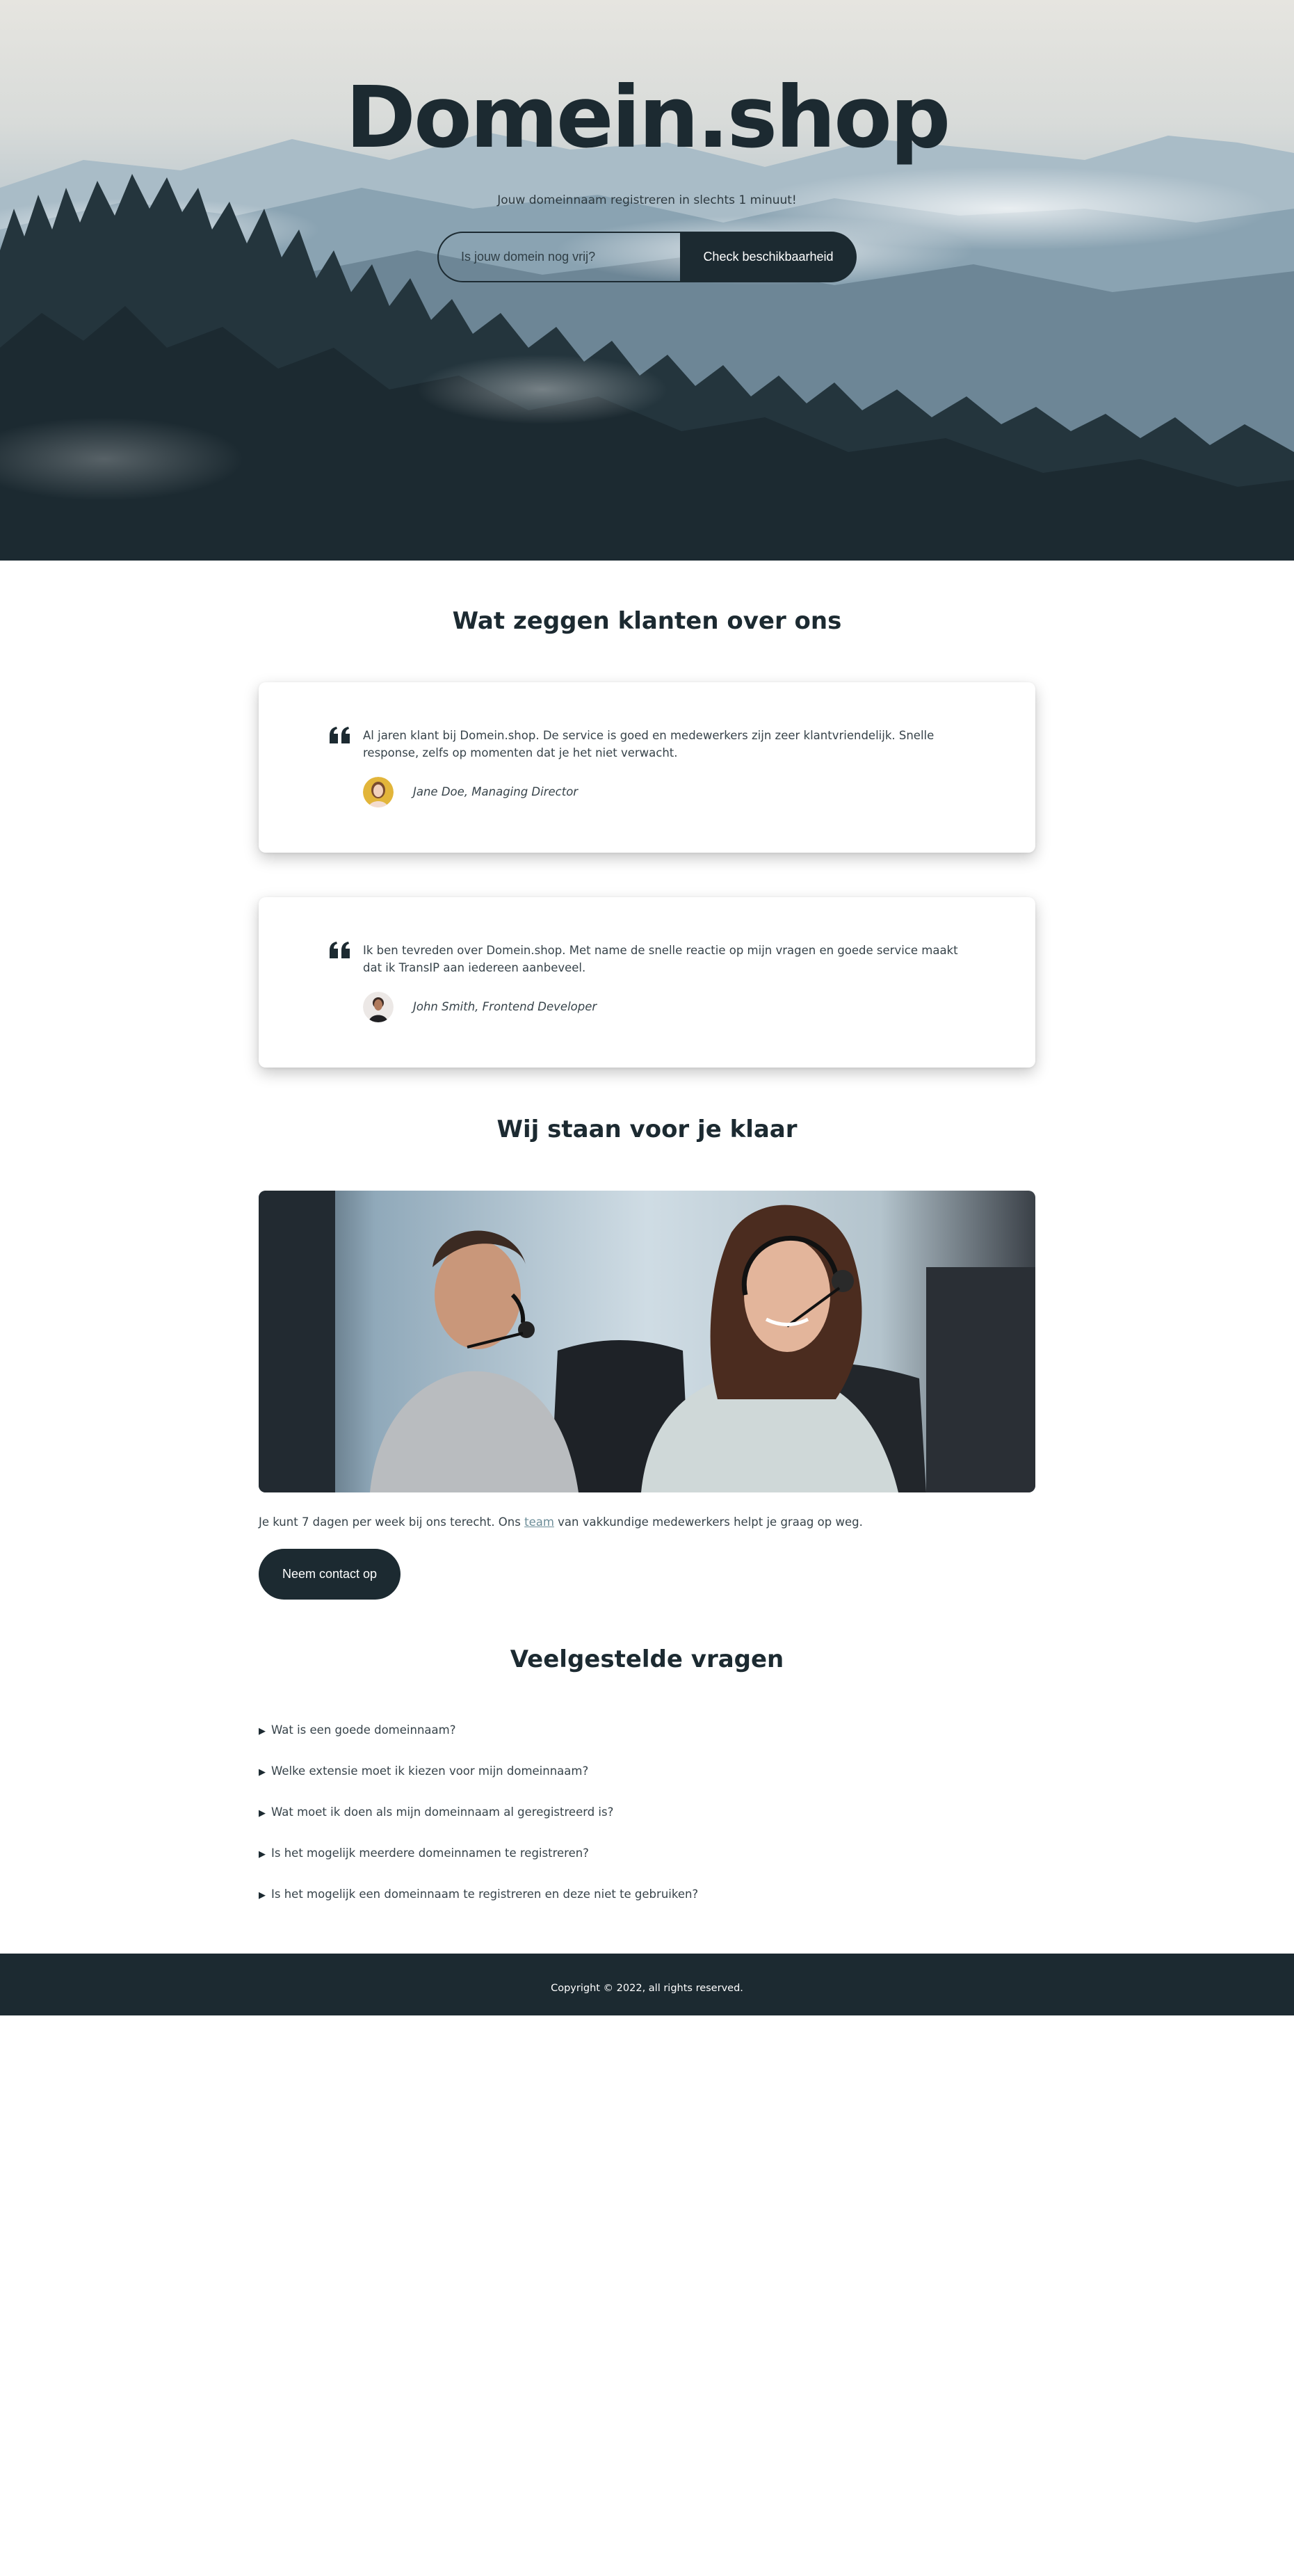  What do you see at coordinates (647, 1988) in the screenshot?
I see `copyright-text: Copyright © 2022, all rights reserved.` at bounding box center [647, 1988].